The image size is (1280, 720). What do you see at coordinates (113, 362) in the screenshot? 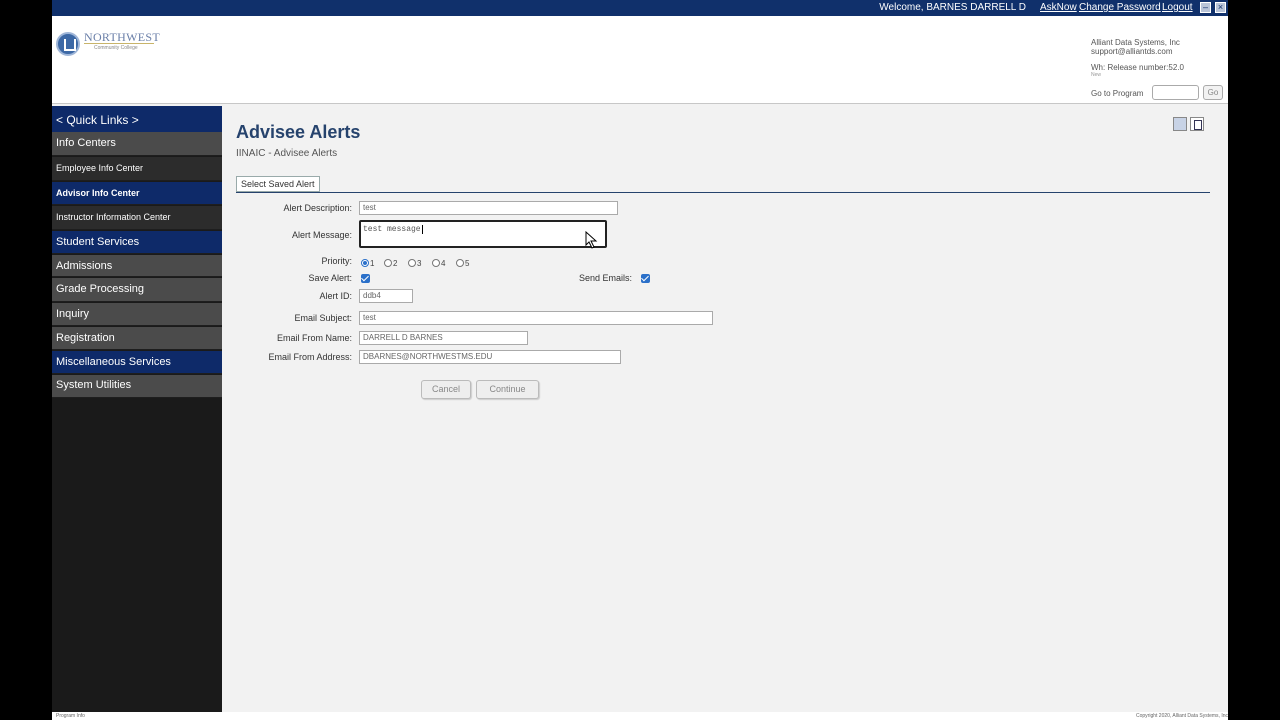
I see `sidebar-item-label: Miscellaneous Services` at bounding box center [113, 362].